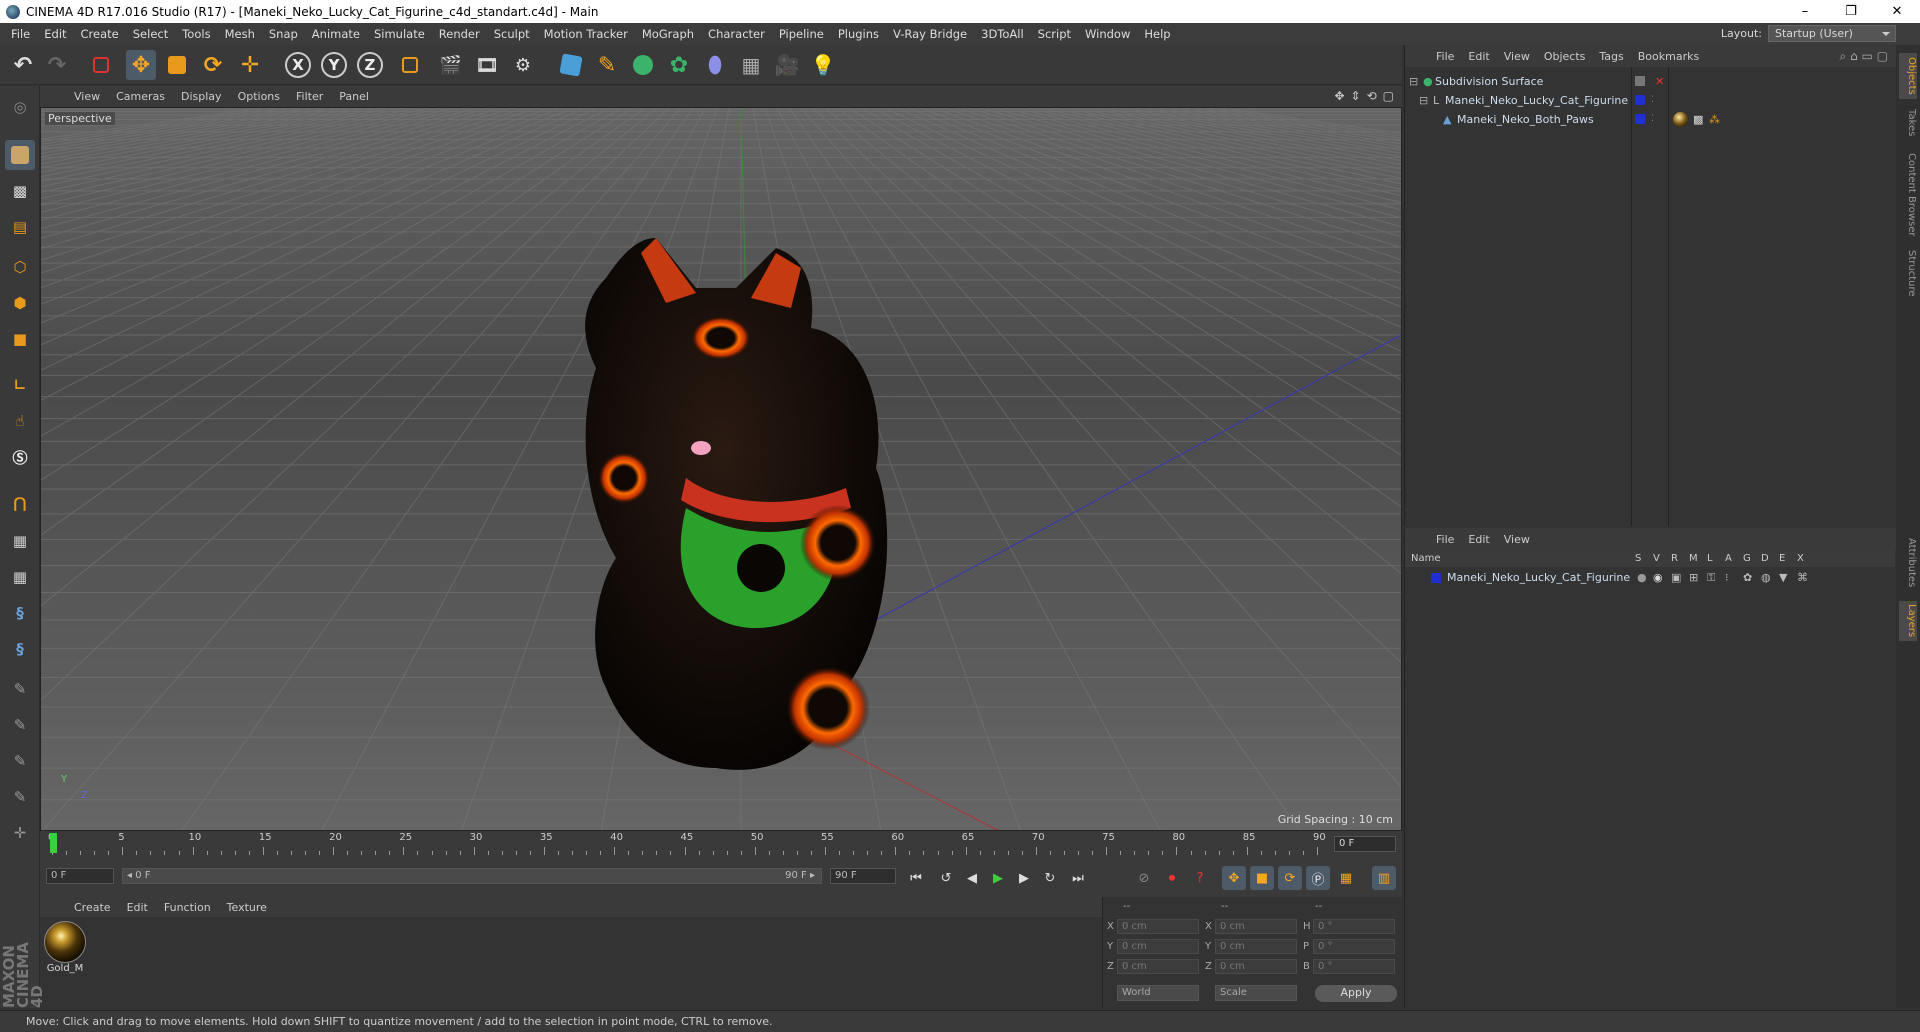 This screenshot has height=1032, width=1920. Describe the element at coordinates (20, 797) in the screenshot. I see `sculpt-flatten-icon: ✎` at that location.